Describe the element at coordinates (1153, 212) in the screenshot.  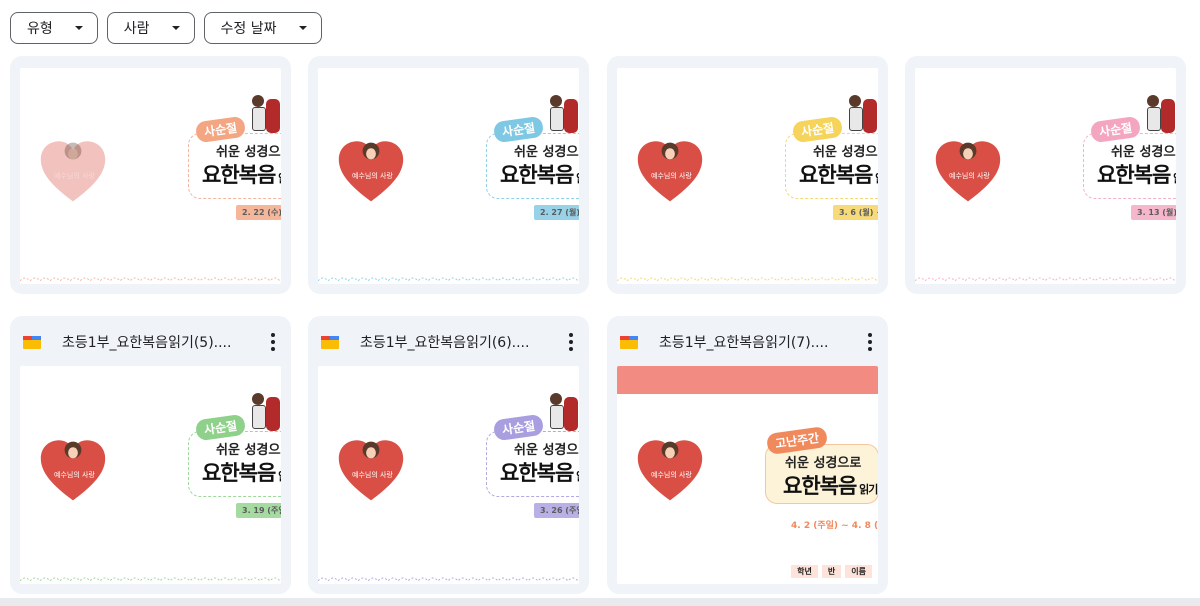
I see `date-range: 3. 13 (월) ~ 3. 19` at that location.